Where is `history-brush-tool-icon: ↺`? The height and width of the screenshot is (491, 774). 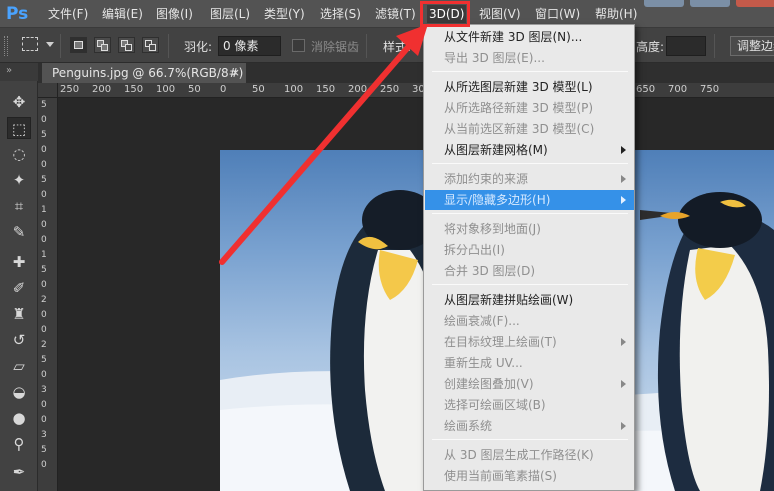 history-brush-tool-icon: ↺ is located at coordinates (19, 340).